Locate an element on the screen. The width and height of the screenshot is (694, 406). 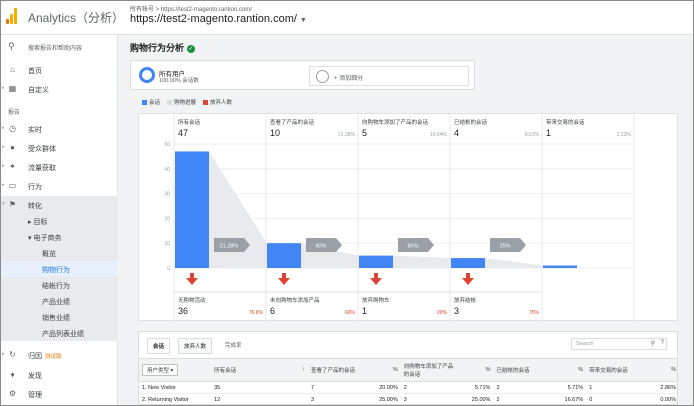
sidebar-item-discover: ♦ 发现 is located at coordinates (59, 374).